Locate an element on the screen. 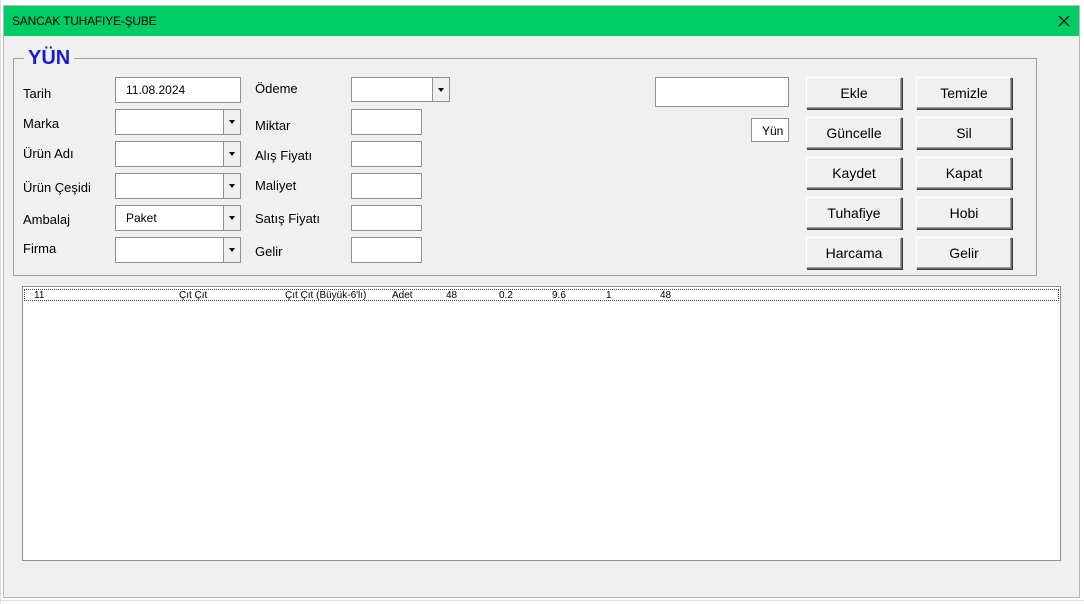 This screenshot has width=1084, height=604. list-cell-ambalaj: Adet is located at coordinates (402, 295).